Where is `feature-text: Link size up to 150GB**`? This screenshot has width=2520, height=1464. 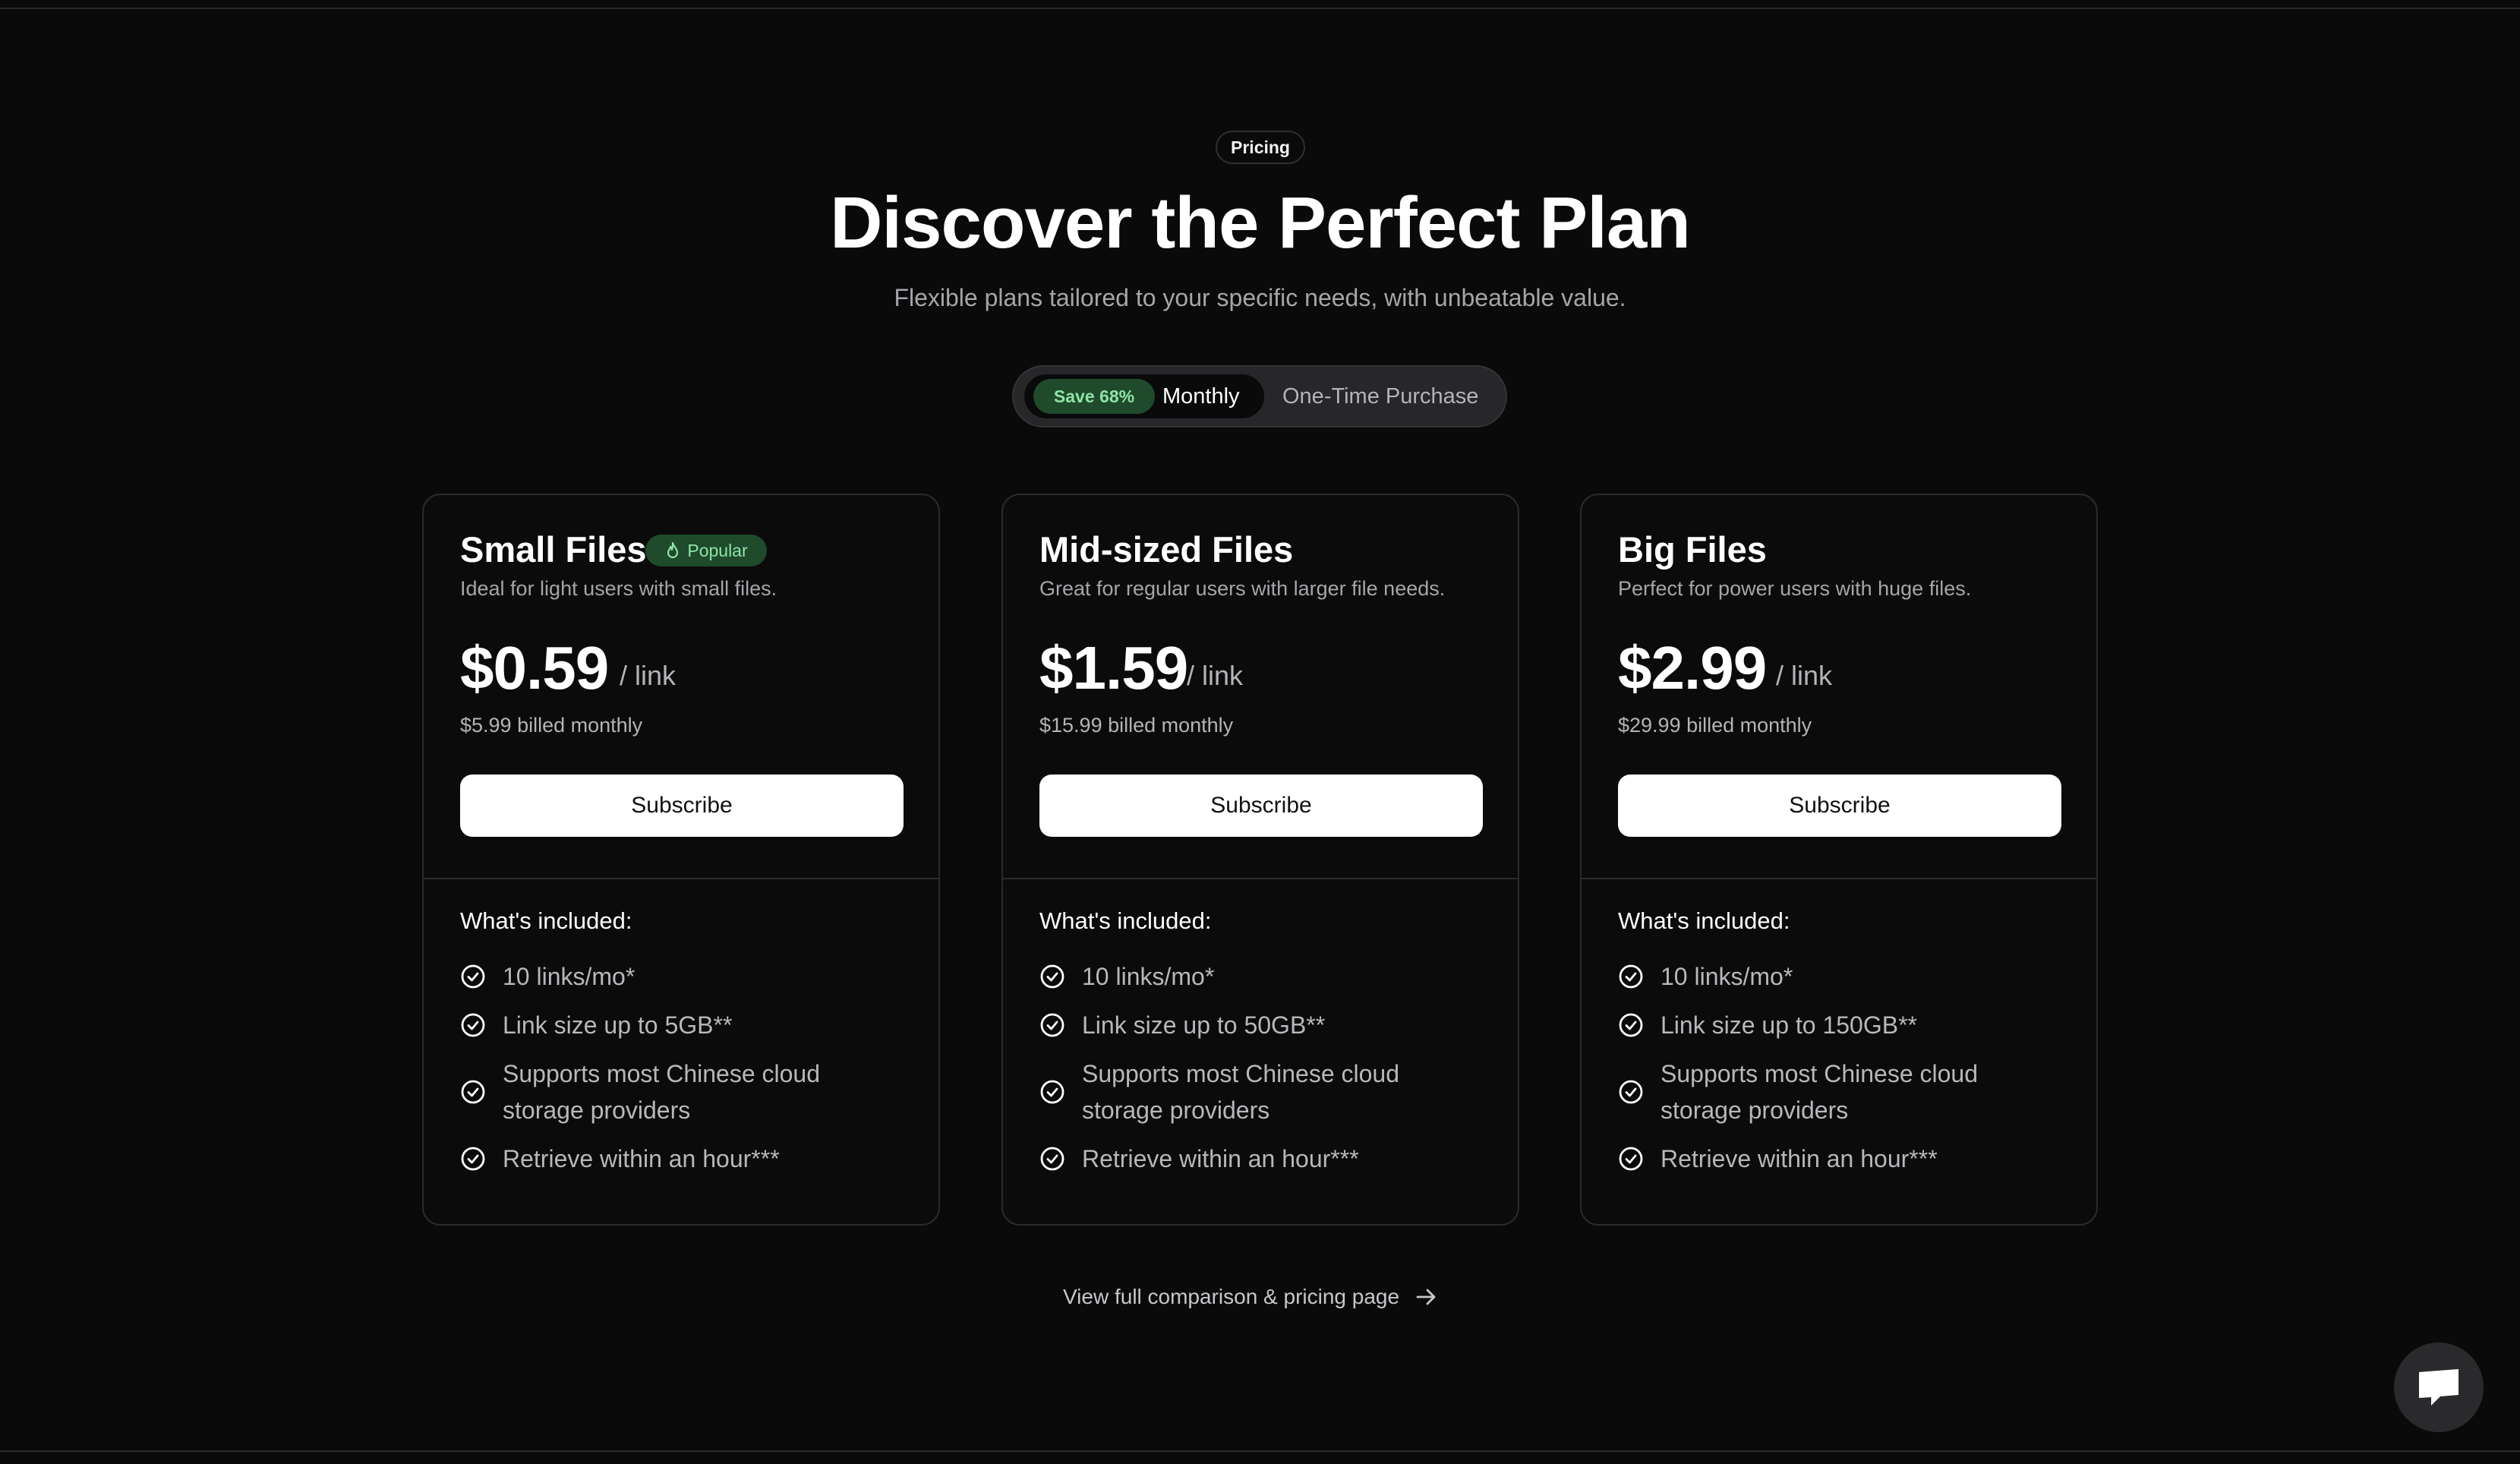
feature-text: Link size up to 150GB** is located at coordinates (1789, 1025).